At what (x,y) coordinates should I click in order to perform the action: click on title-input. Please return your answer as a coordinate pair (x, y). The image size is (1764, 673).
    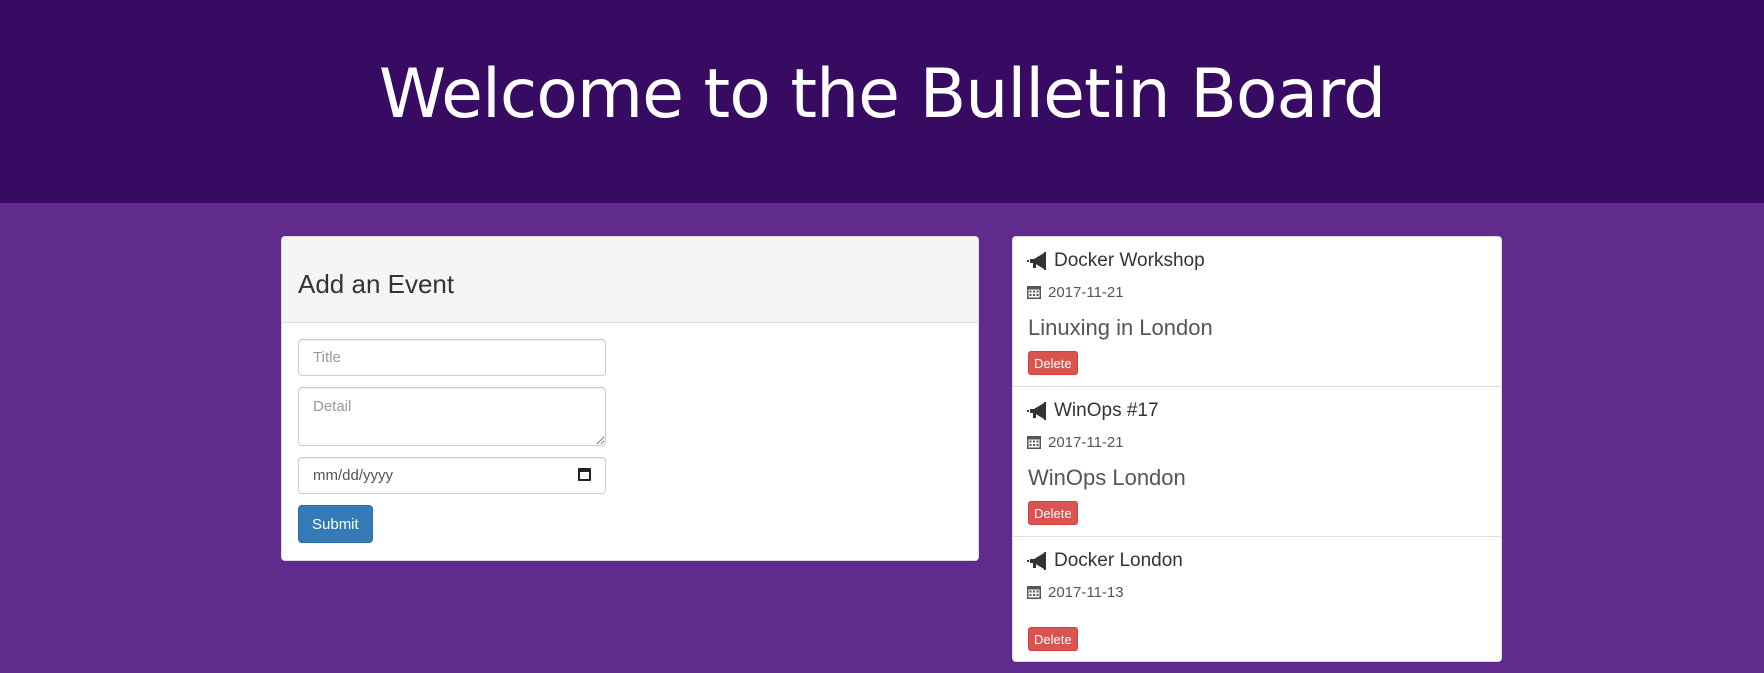
    Looking at the image, I should click on (452, 357).